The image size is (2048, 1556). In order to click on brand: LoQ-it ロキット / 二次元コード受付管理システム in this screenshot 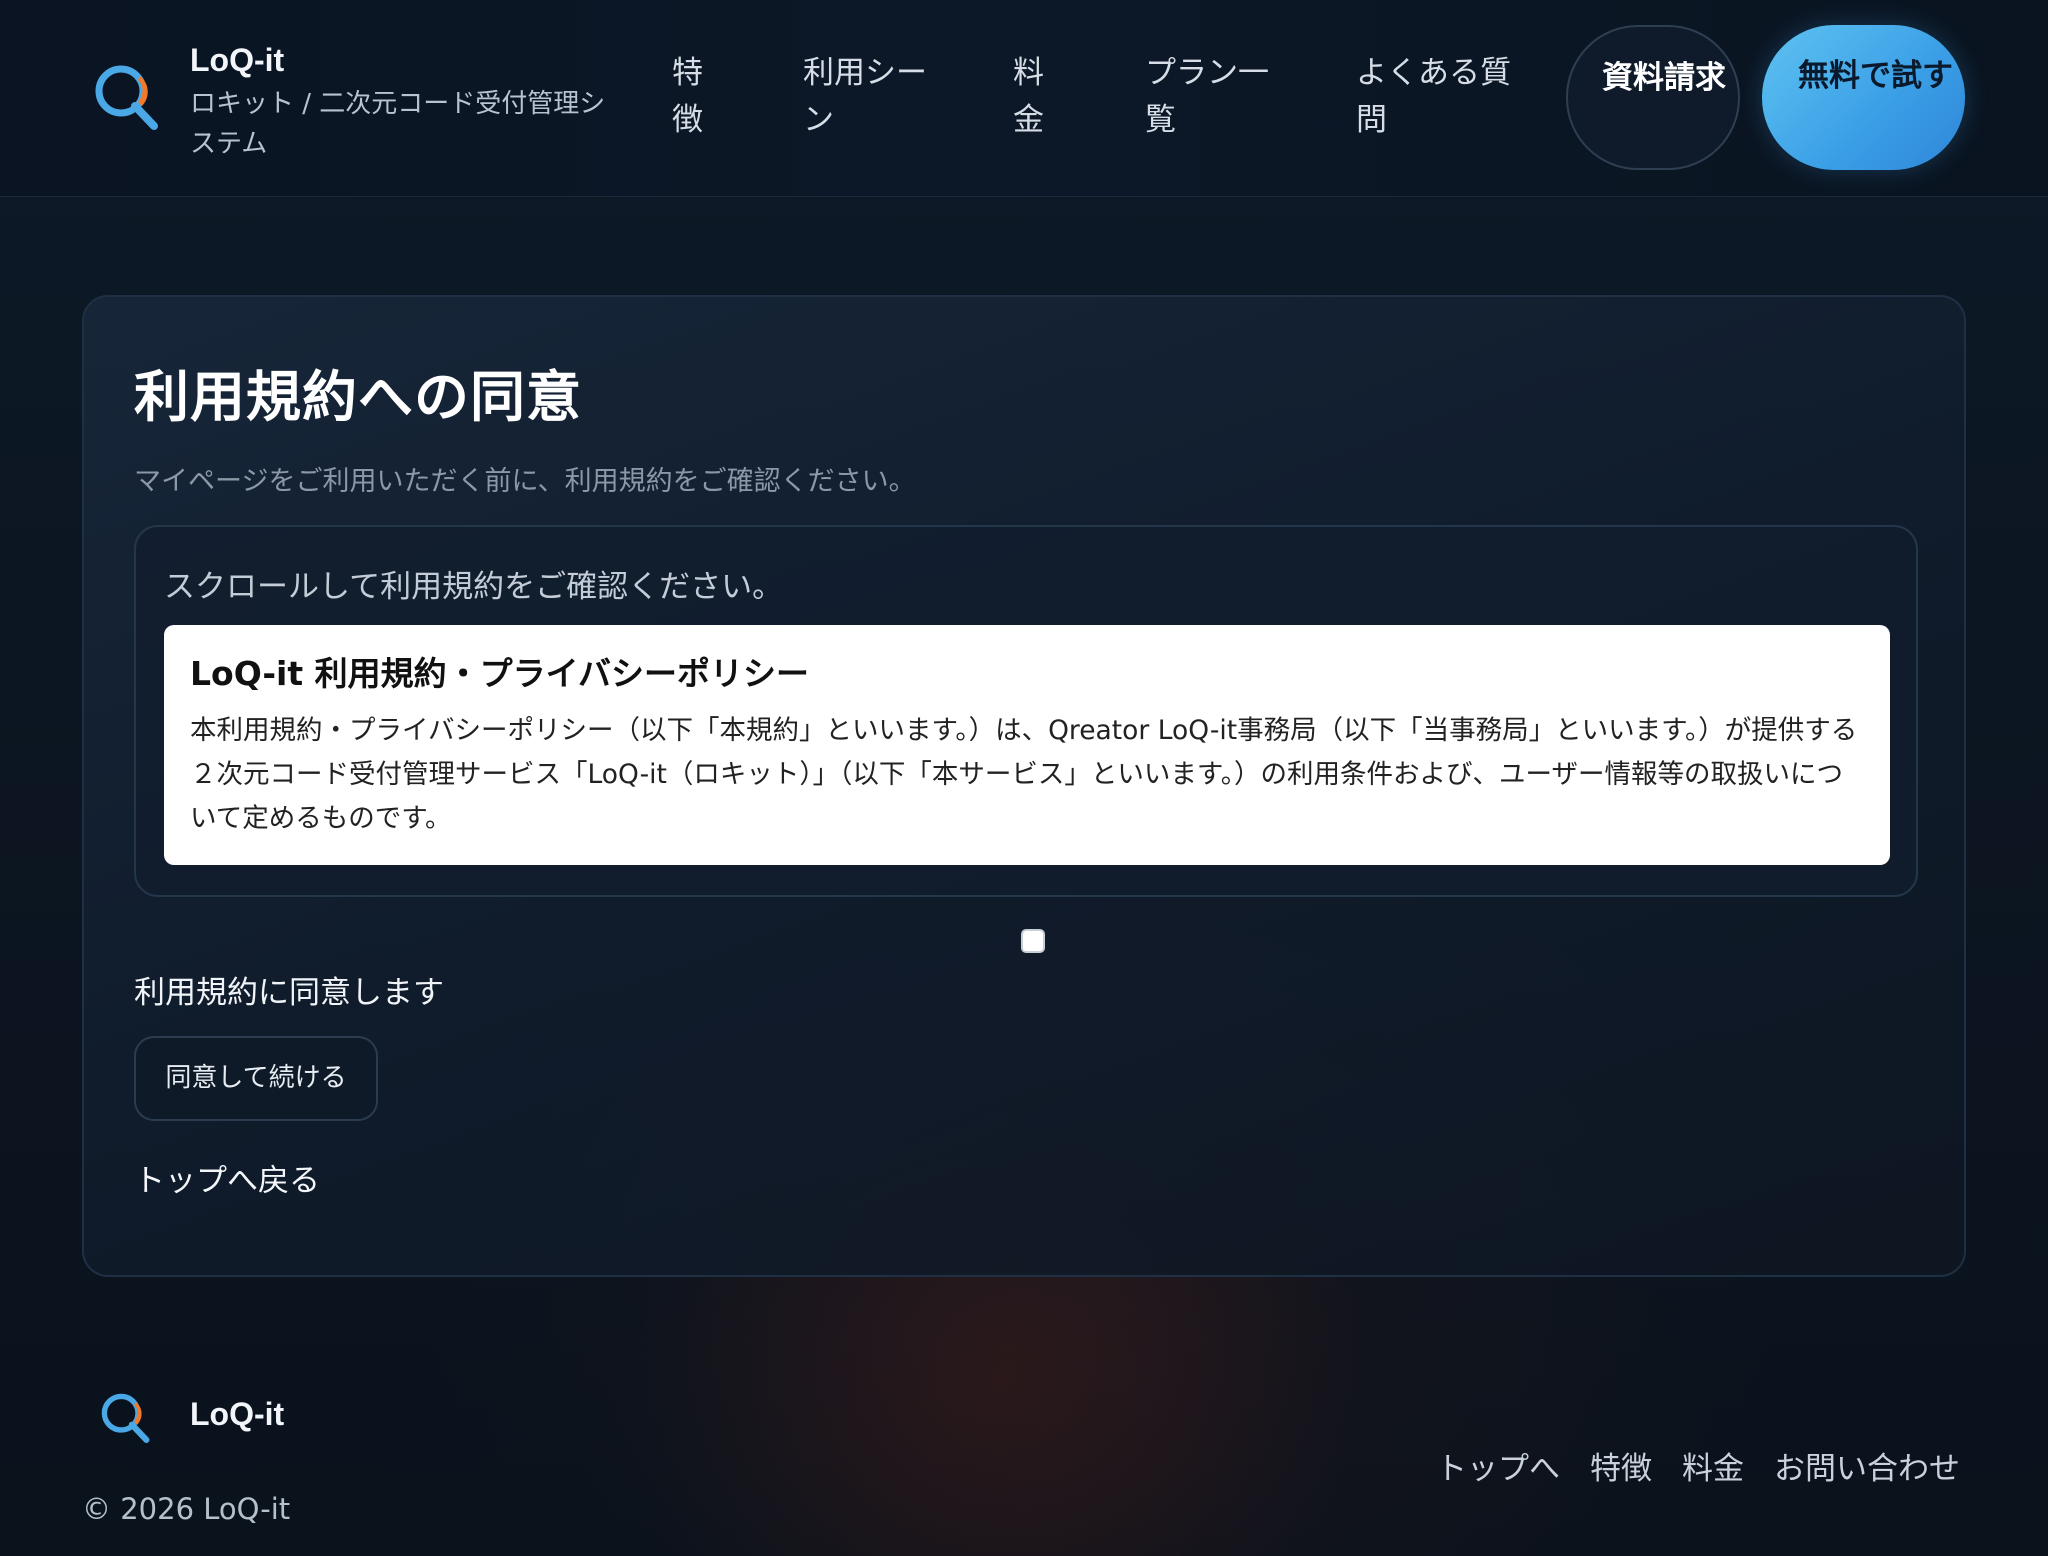, I will do `click(358, 103)`.